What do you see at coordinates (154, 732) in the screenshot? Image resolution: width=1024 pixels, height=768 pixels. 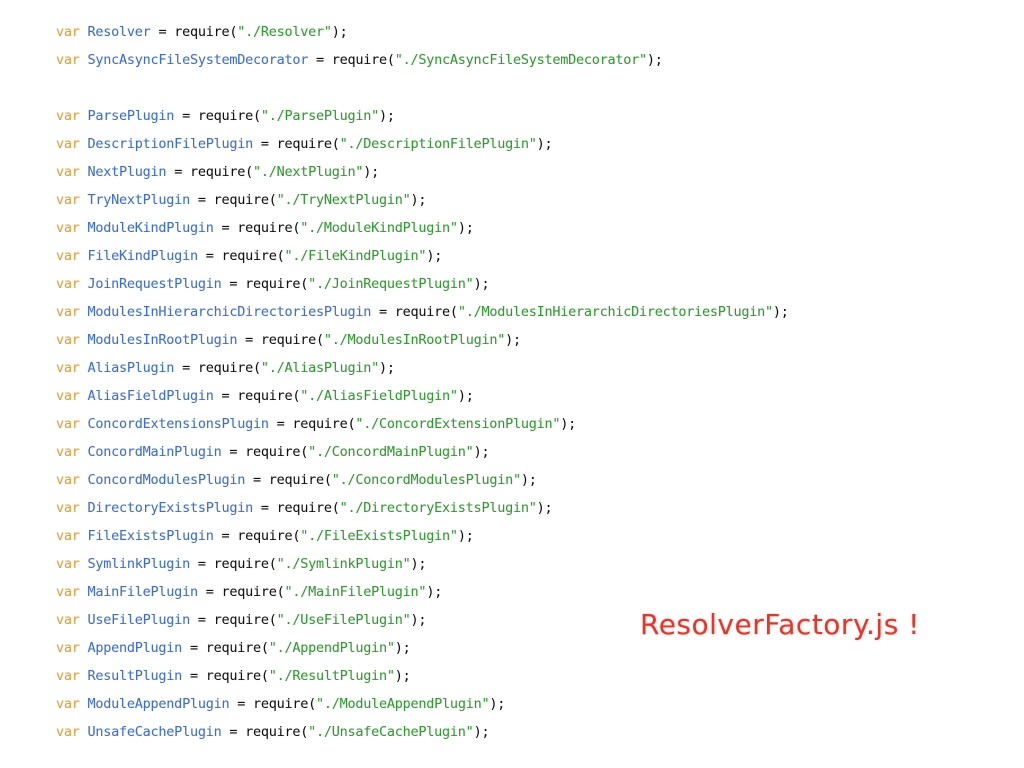 I see `variable-name: UnsafeCachePlugin` at bounding box center [154, 732].